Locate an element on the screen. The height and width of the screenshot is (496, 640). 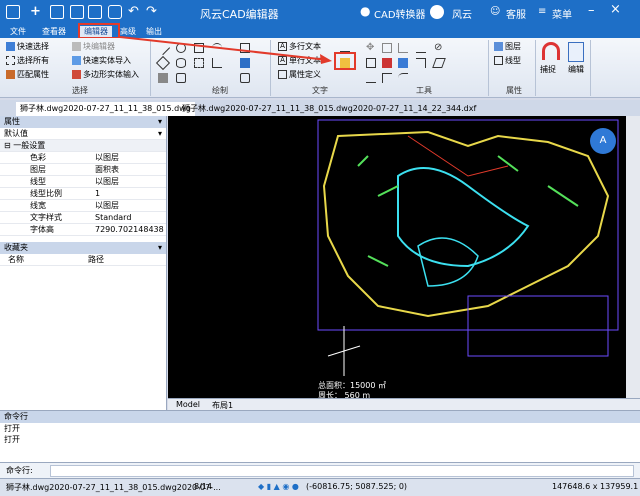
command-header: 命令行 is located at coordinates (320, 417).